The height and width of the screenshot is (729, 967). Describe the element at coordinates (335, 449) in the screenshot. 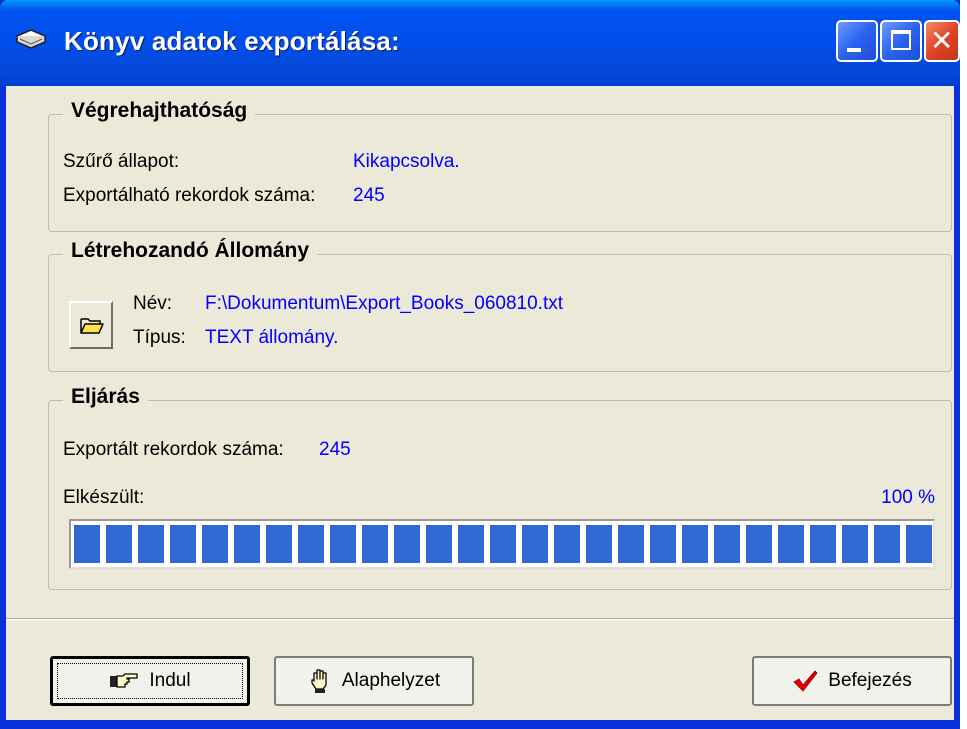

I see `exported-records-value: 245` at that location.